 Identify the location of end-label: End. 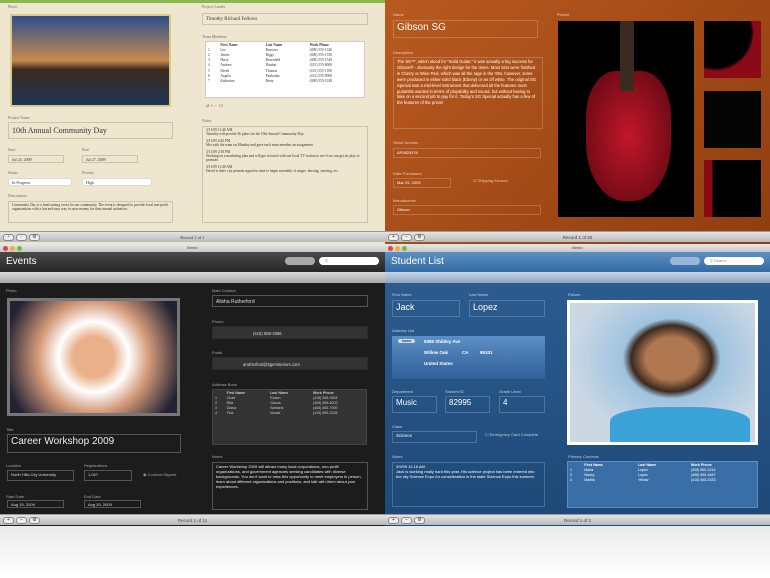
(85, 149).